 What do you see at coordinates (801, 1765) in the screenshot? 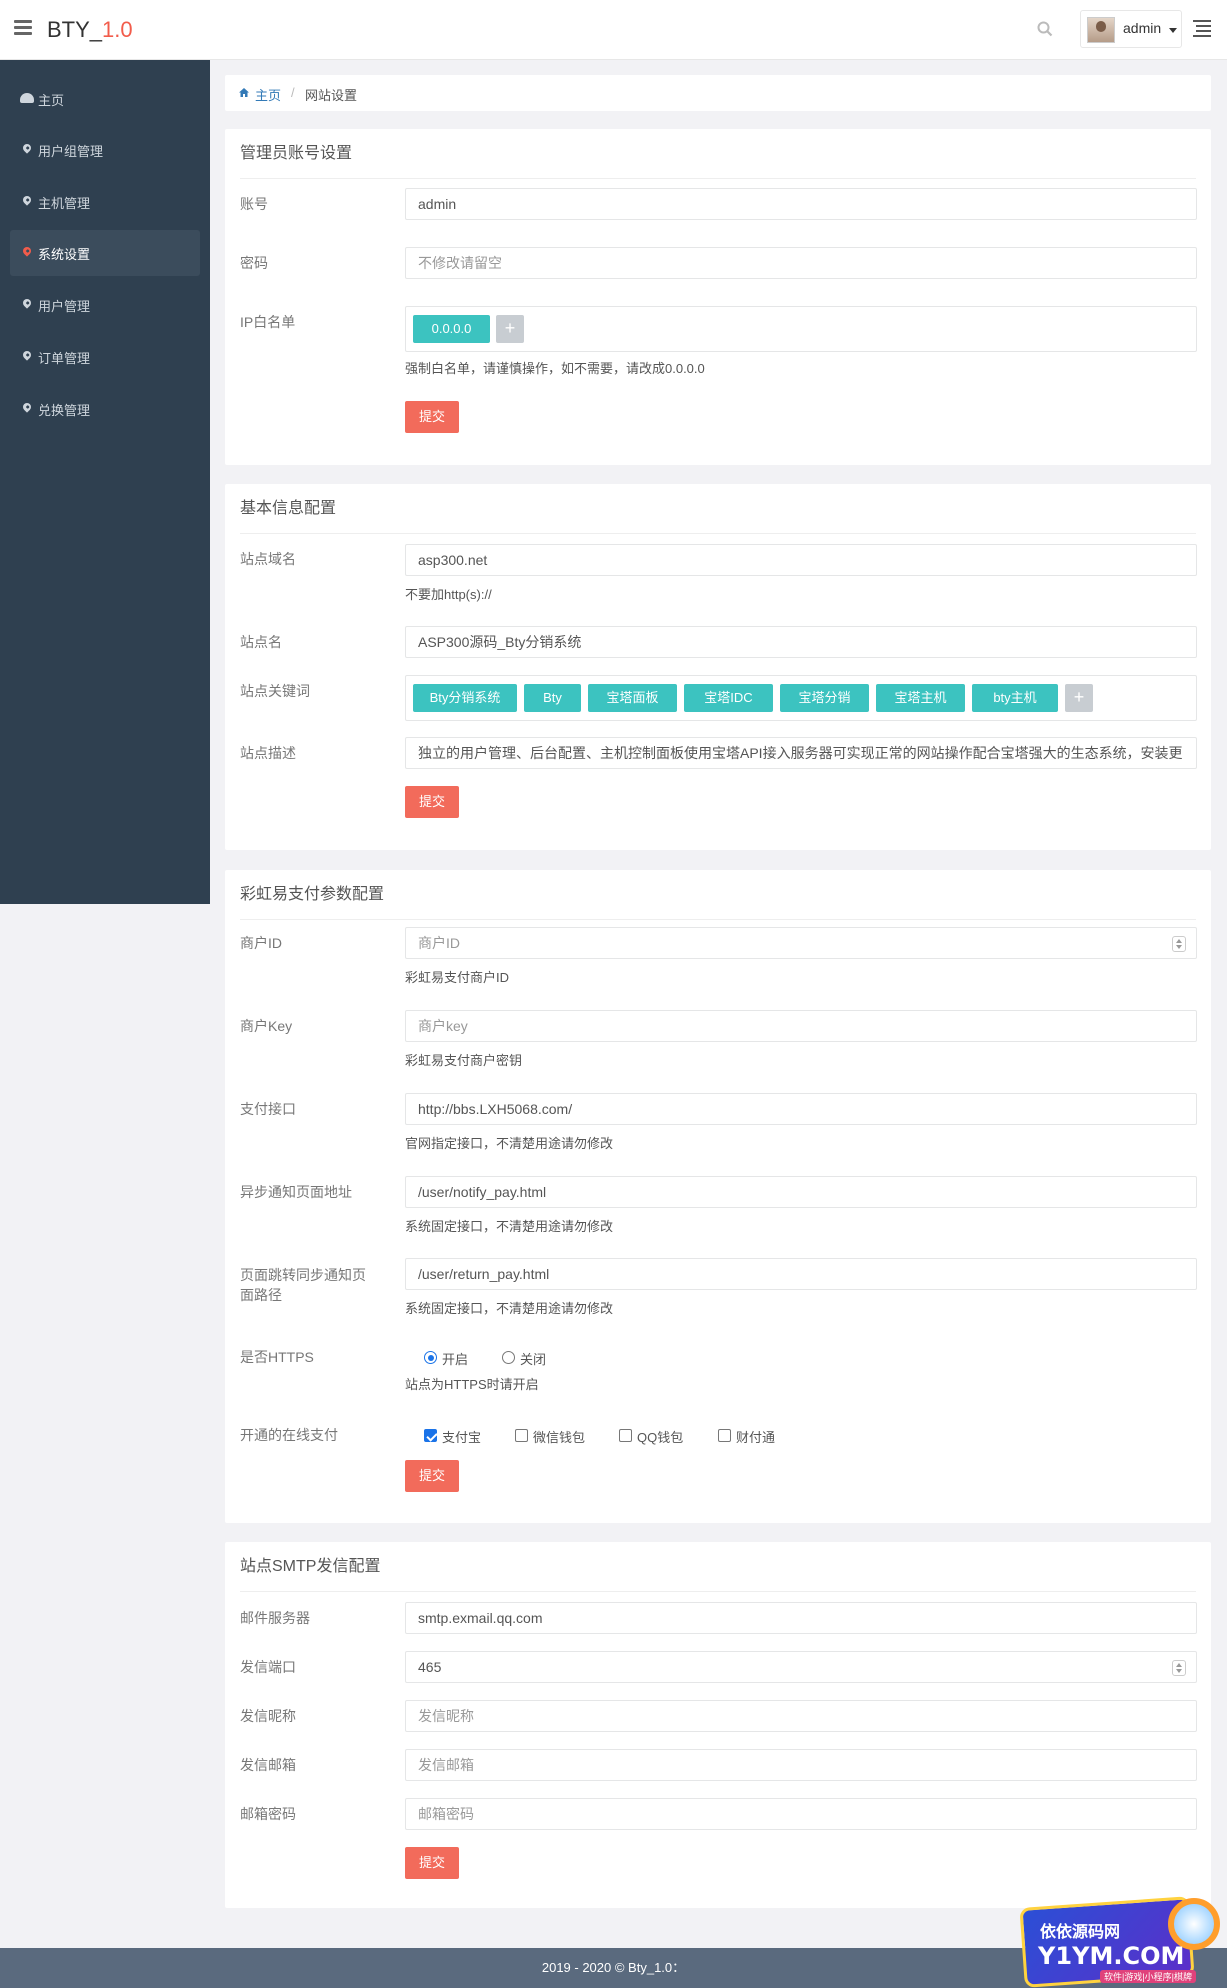
I see `sender-email-input: 发信邮箱` at bounding box center [801, 1765].